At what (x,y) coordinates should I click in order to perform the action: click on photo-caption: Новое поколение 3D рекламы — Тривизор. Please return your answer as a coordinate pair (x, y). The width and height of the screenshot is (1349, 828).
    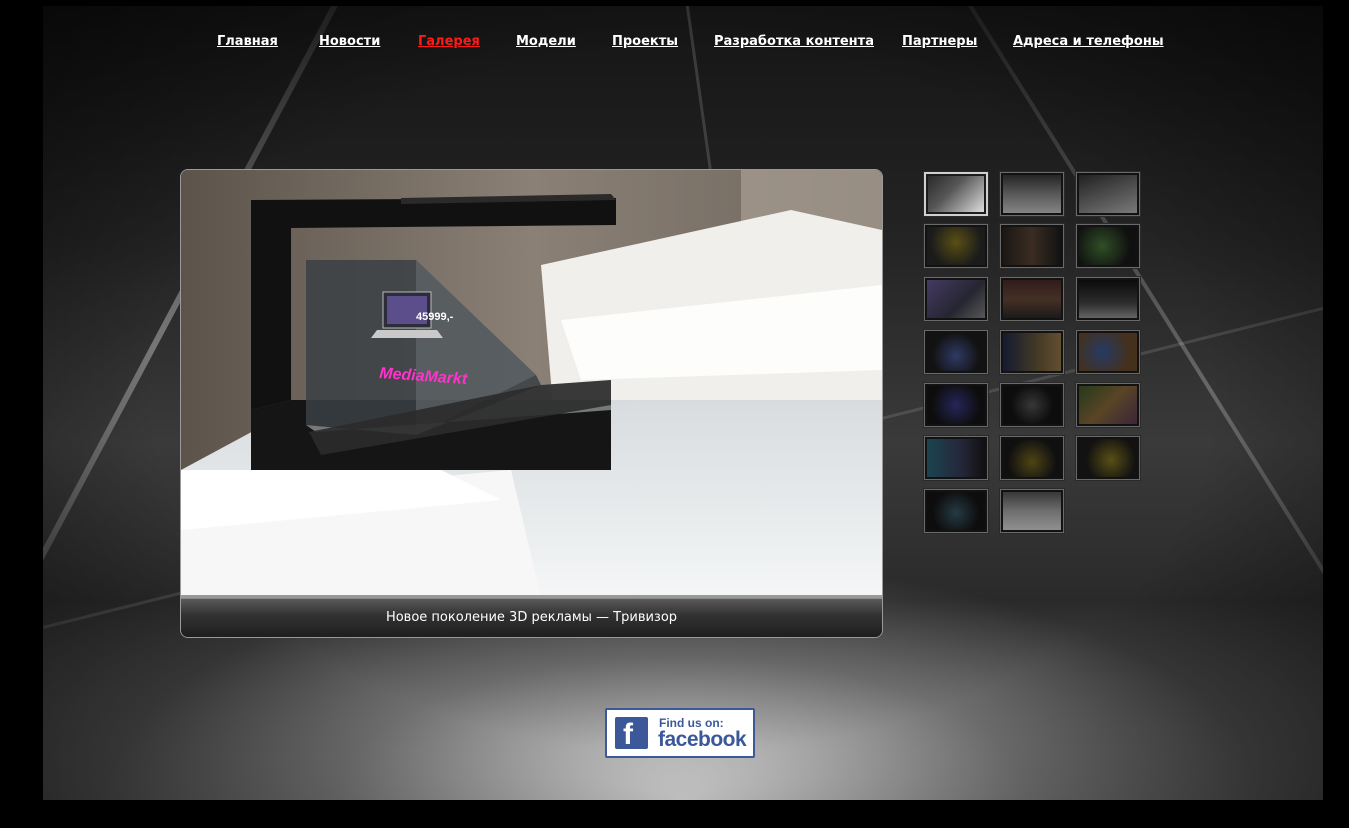
    Looking at the image, I should click on (531, 617).